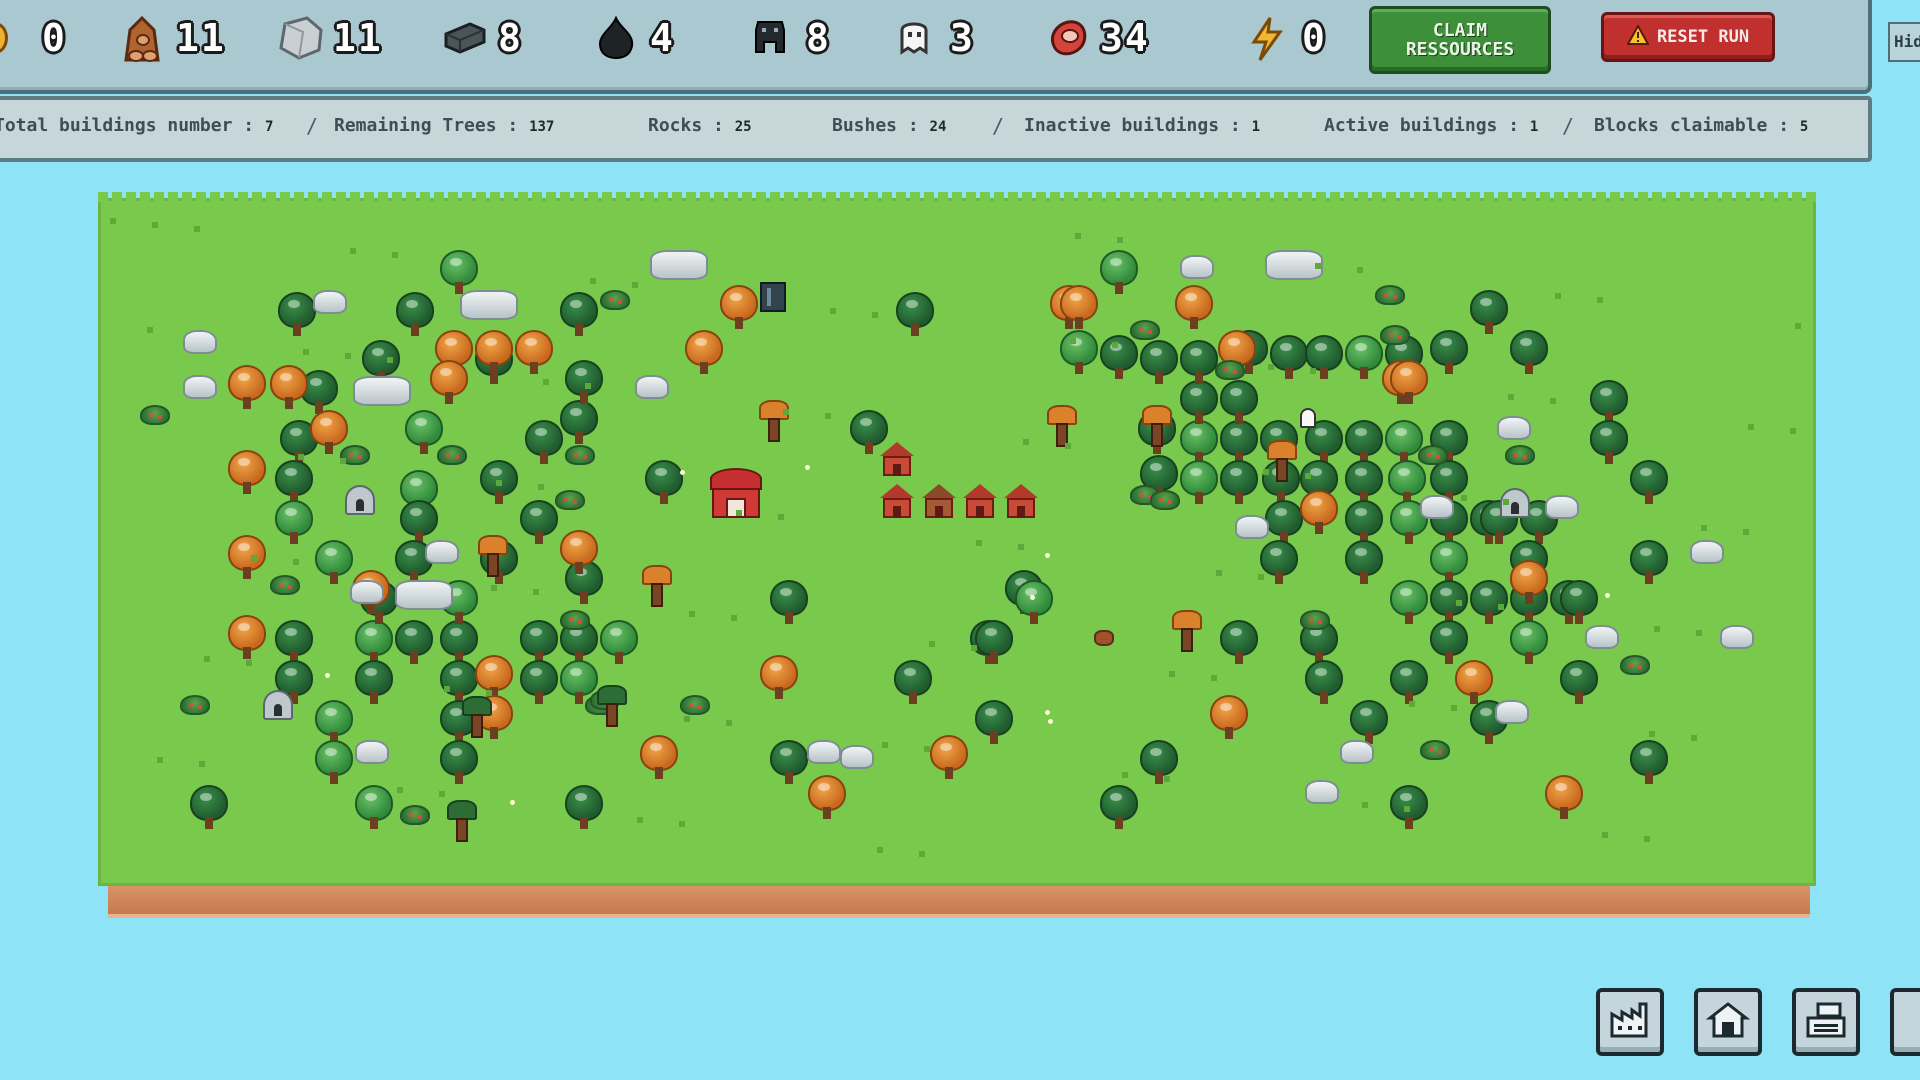  What do you see at coordinates (1630, 1022) in the screenshot?
I see `factory-button` at bounding box center [1630, 1022].